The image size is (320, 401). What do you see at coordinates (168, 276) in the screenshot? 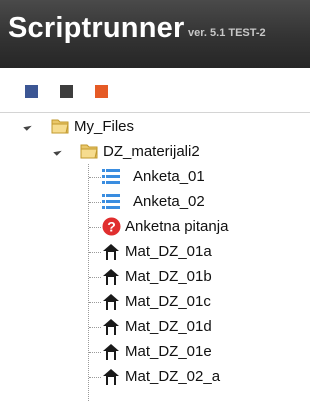
I see `tree-item-label: Mat_DZ_01b` at bounding box center [168, 276].